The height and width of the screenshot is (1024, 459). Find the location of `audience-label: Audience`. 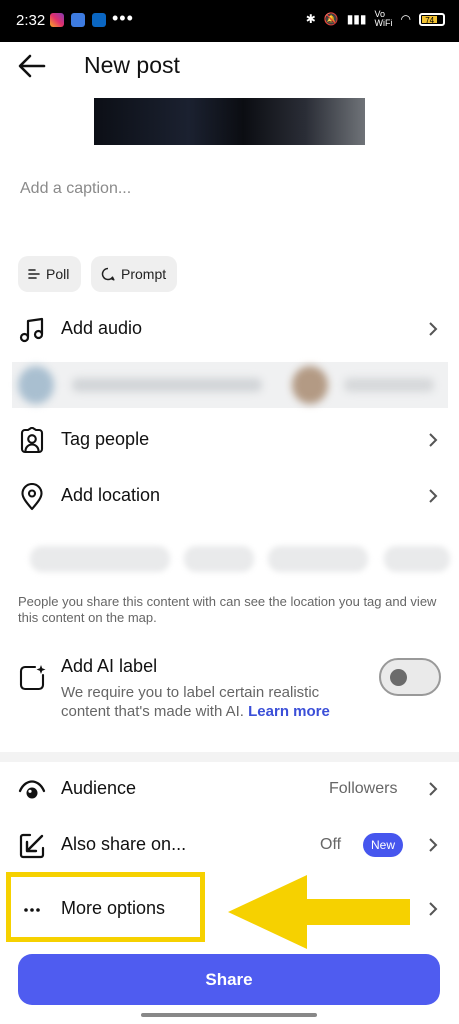

audience-label: Audience is located at coordinates (99, 788).